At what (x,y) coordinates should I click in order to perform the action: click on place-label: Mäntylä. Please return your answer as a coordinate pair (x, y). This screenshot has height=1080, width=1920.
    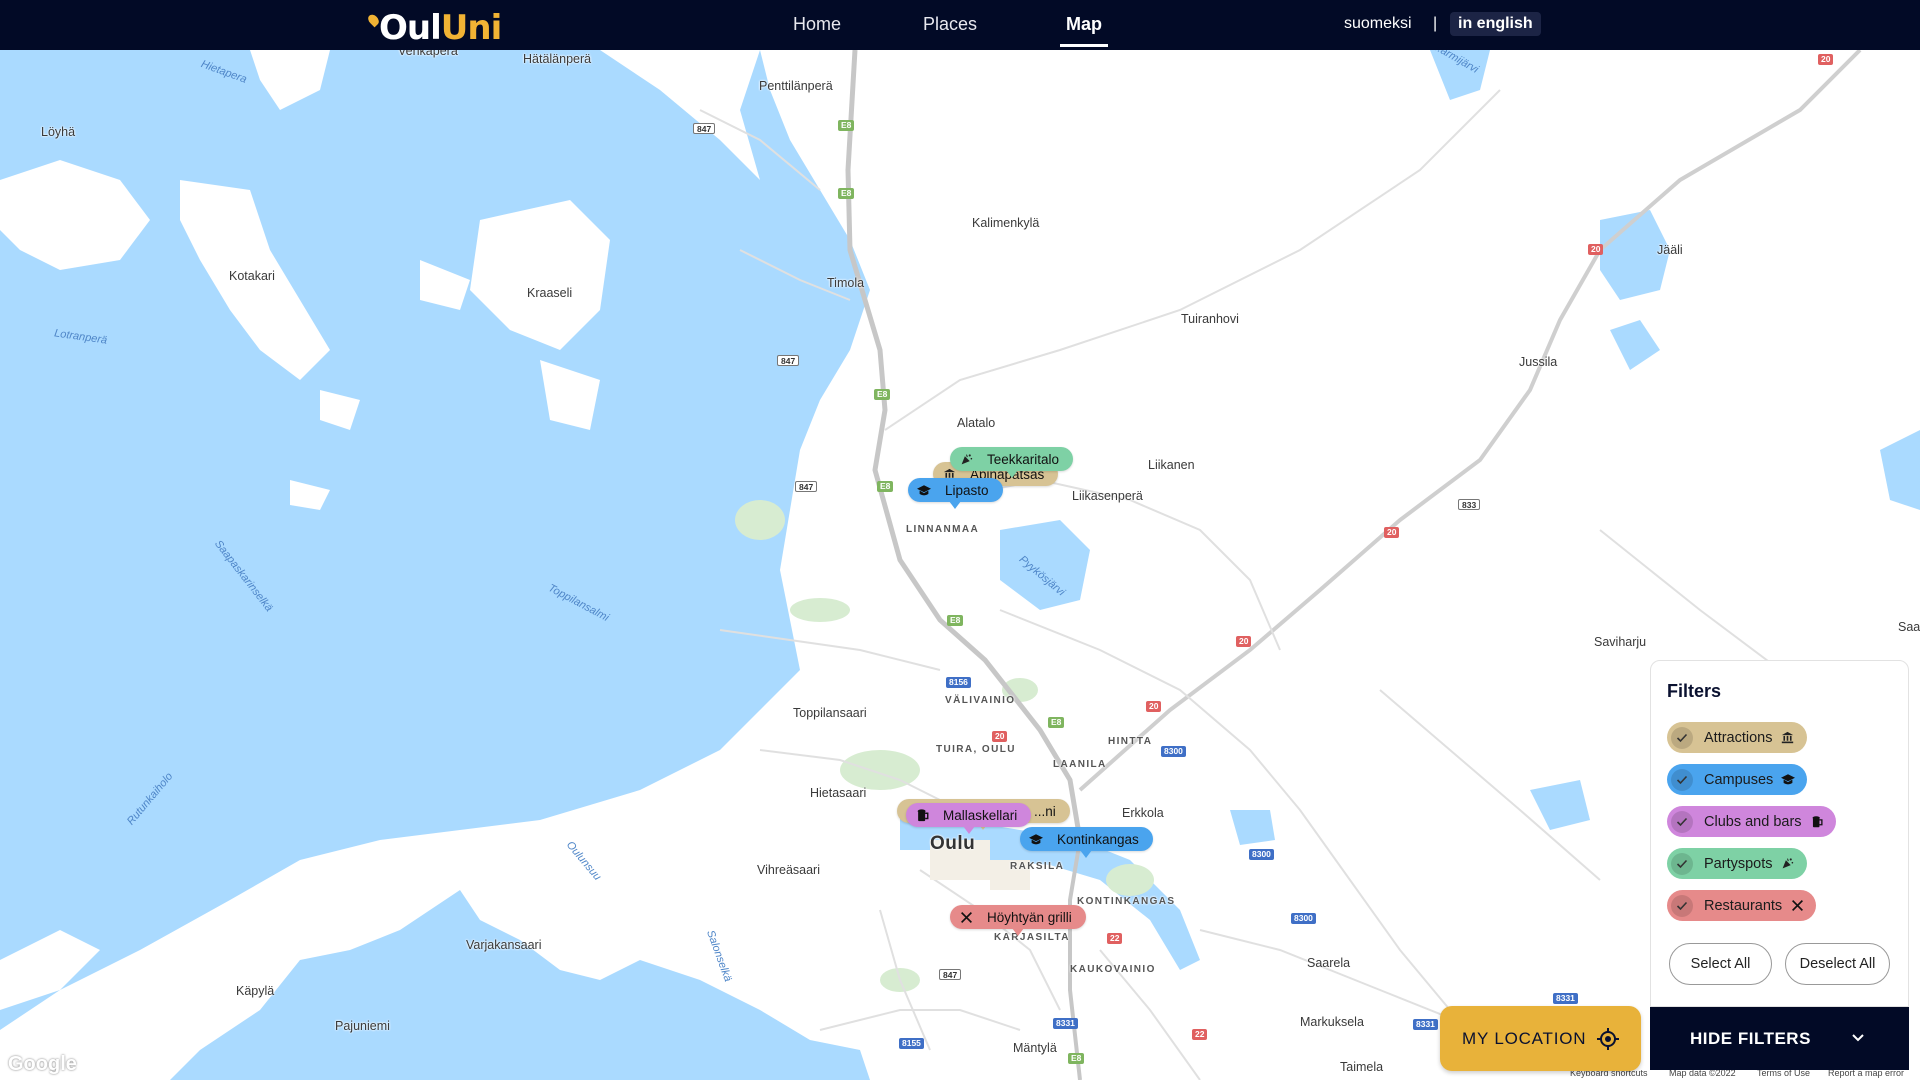
    Looking at the image, I should click on (1035, 1048).